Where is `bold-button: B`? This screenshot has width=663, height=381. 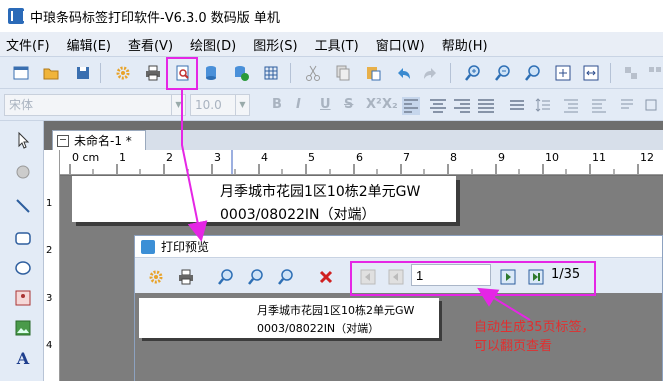
bold-button: B is located at coordinates (277, 104).